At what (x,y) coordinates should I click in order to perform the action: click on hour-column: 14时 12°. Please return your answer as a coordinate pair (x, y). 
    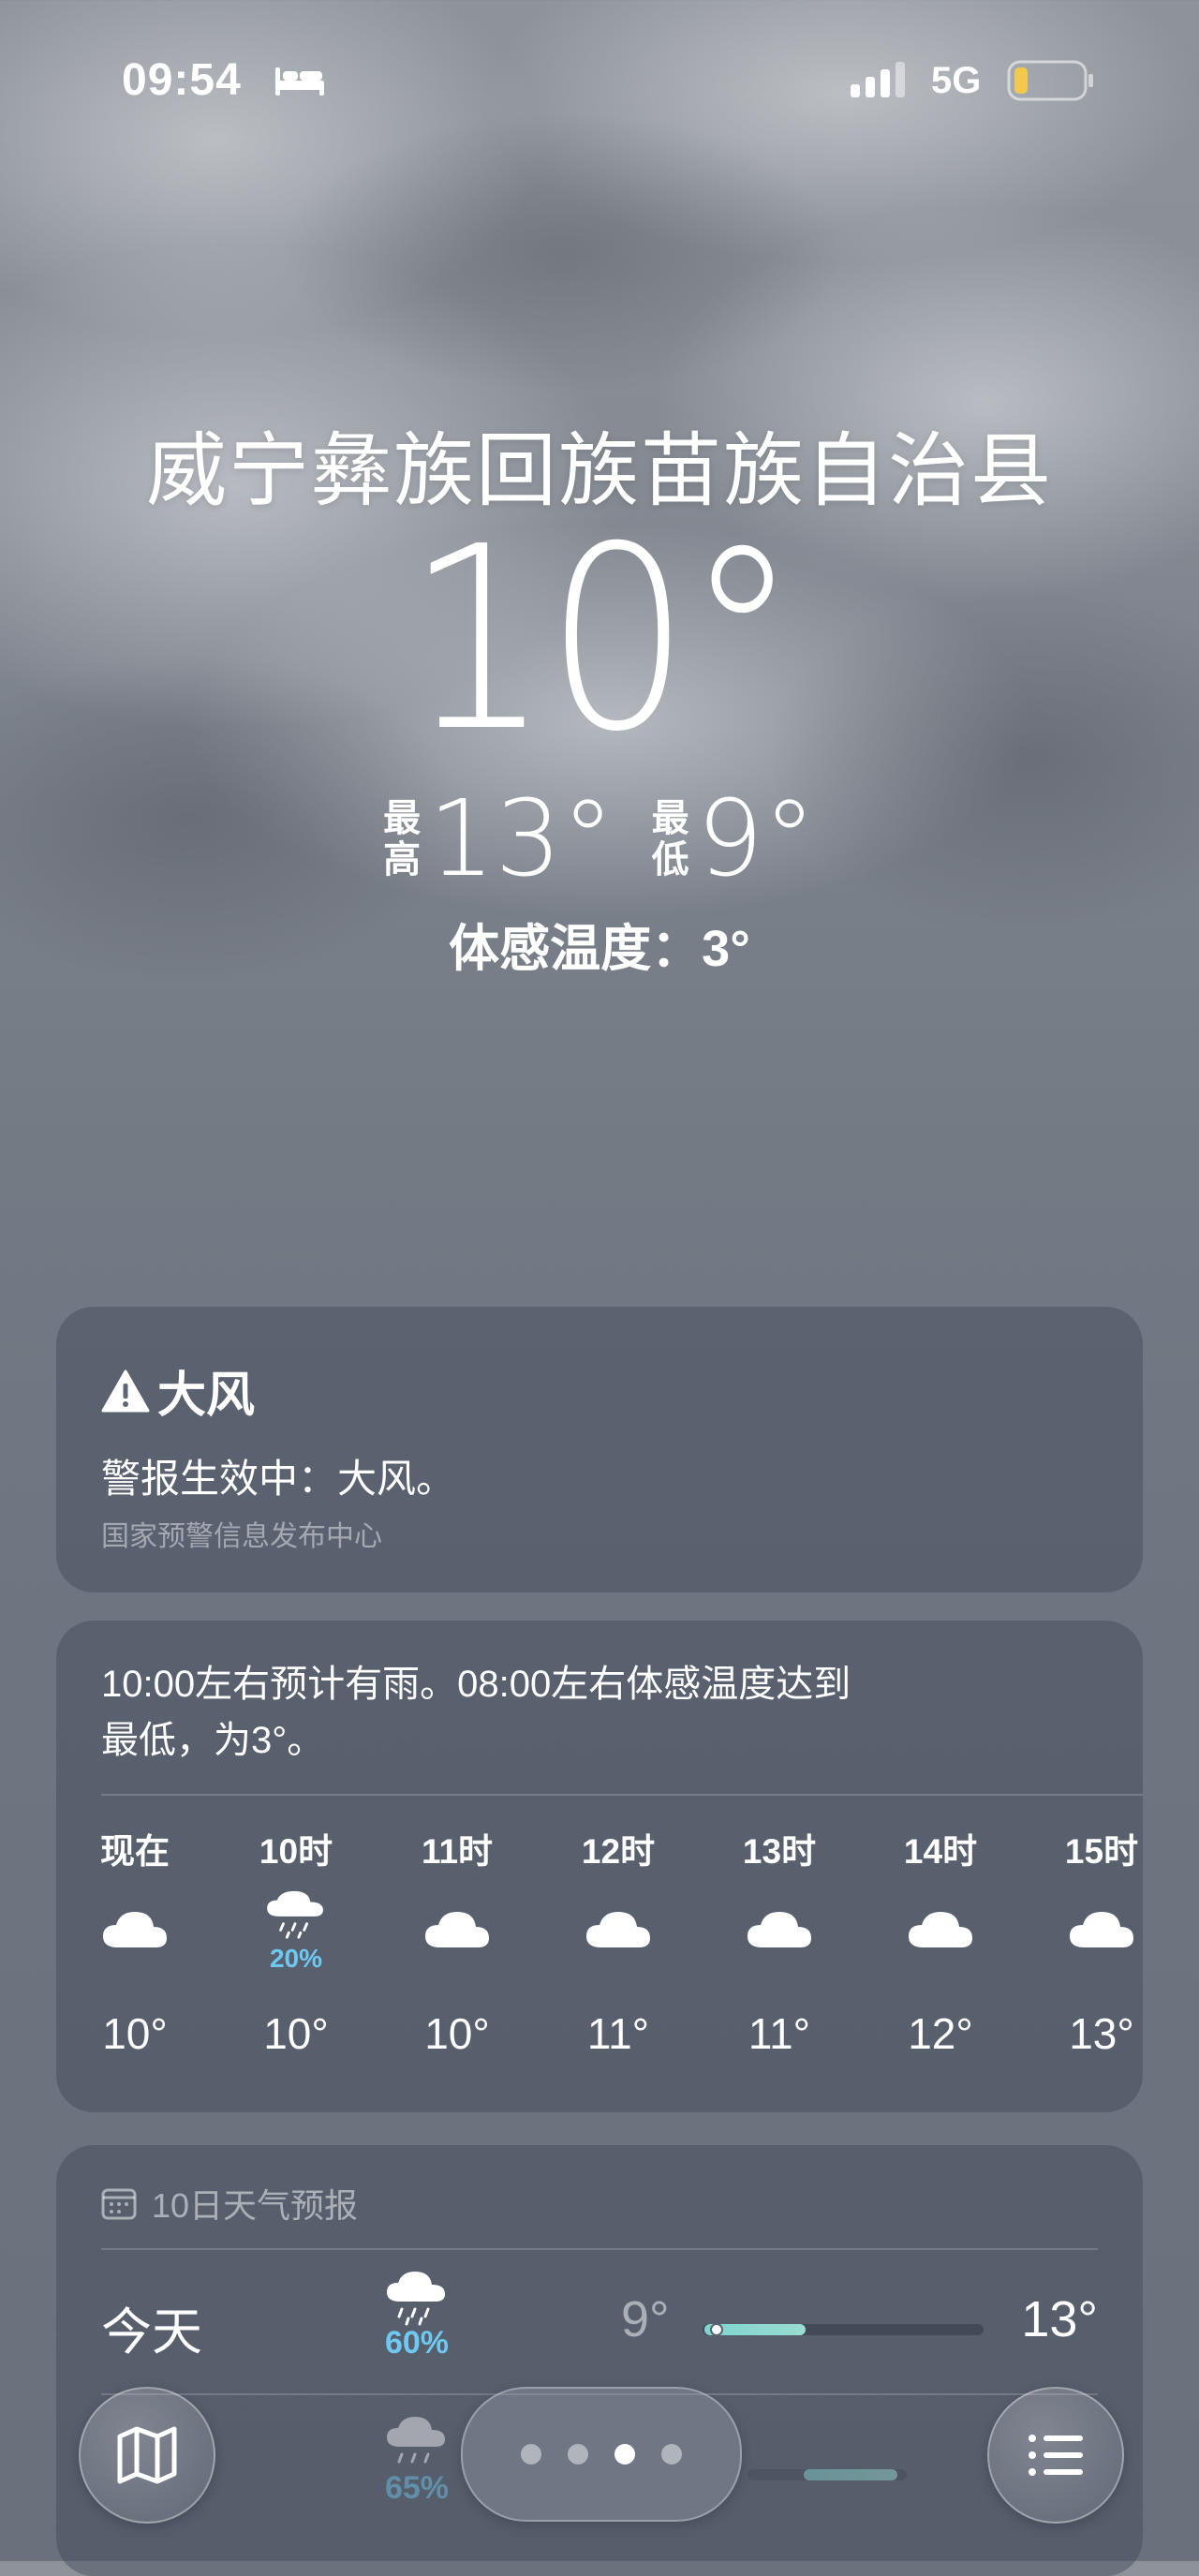
    Looking at the image, I should click on (940, 1943).